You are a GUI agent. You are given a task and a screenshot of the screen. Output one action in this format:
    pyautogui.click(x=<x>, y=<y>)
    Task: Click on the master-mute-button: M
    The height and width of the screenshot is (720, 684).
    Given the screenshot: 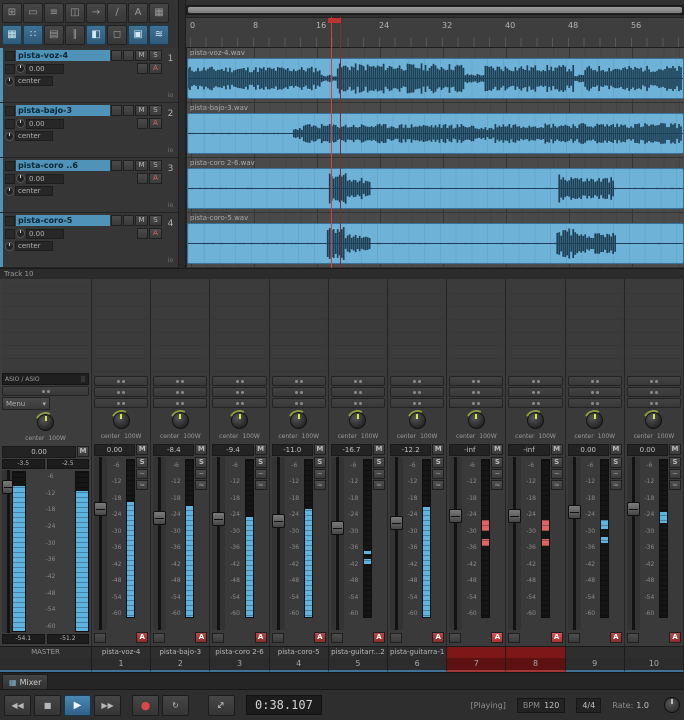 What is the action you would take?
    pyautogui.click(x=83, y=451)
    